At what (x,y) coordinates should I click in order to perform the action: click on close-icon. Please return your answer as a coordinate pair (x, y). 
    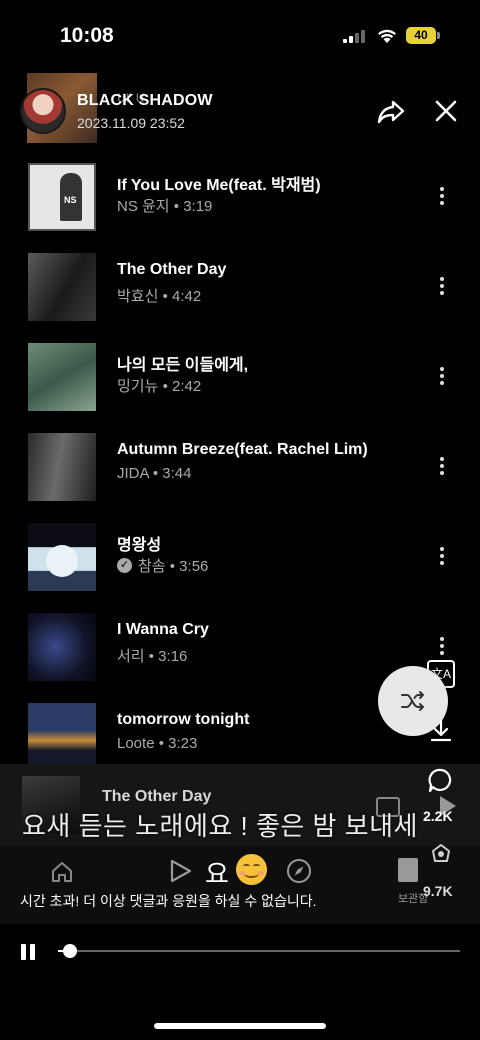
    Looking at the image, I should click on (446, 111).